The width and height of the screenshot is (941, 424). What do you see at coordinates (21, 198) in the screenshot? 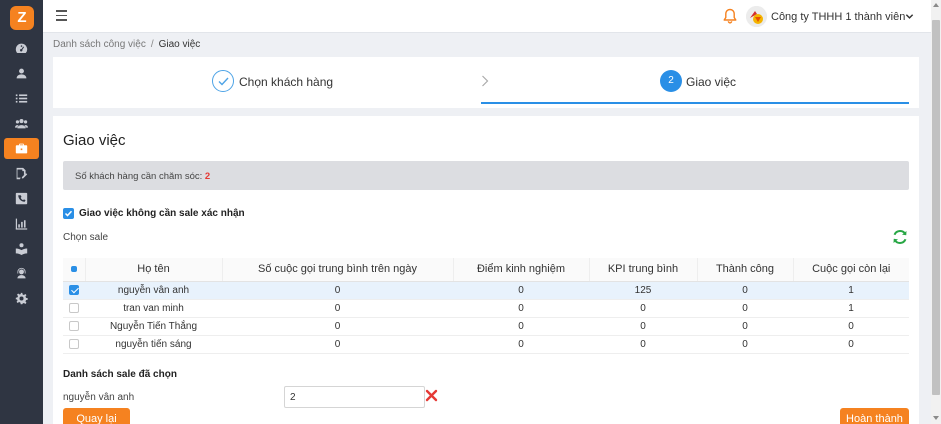
I see `phone-icon` at bounding box center [21, 198].